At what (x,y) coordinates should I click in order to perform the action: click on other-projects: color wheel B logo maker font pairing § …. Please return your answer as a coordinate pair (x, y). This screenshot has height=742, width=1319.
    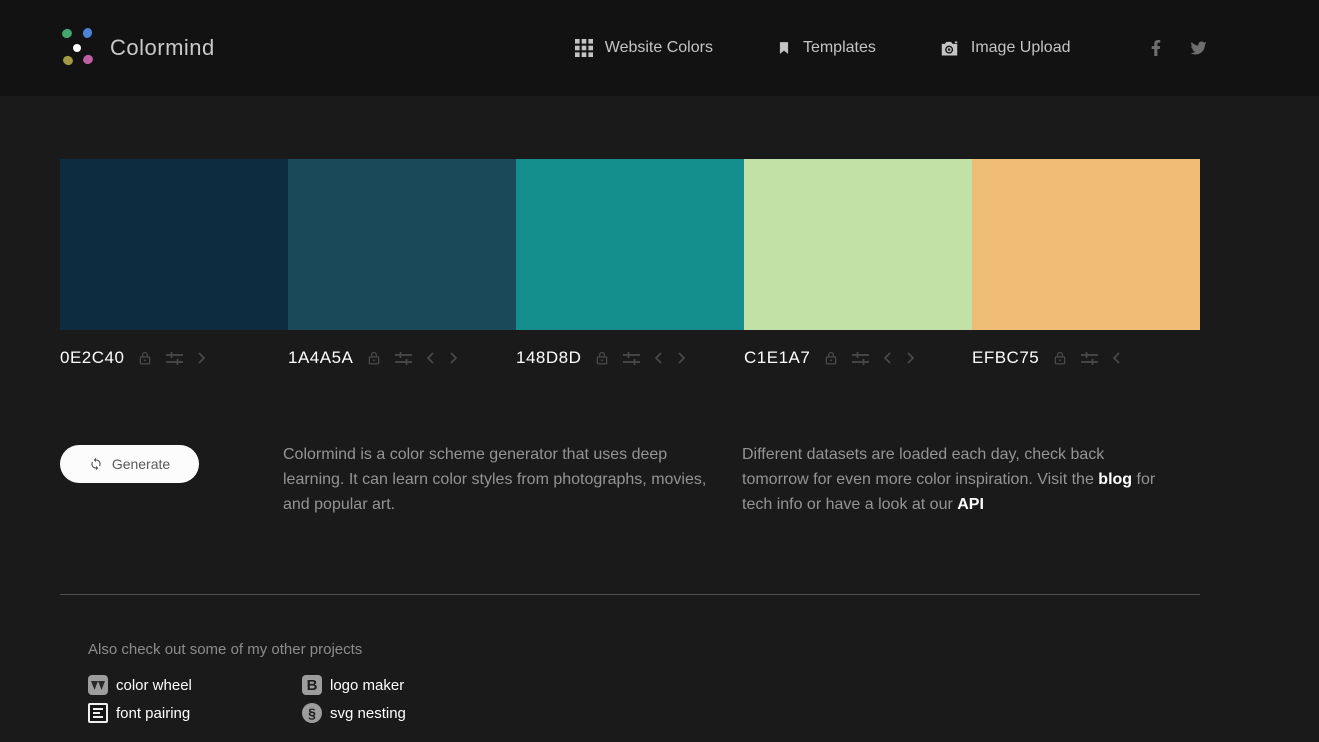
    Looking at the image, I should click on (703, 699).